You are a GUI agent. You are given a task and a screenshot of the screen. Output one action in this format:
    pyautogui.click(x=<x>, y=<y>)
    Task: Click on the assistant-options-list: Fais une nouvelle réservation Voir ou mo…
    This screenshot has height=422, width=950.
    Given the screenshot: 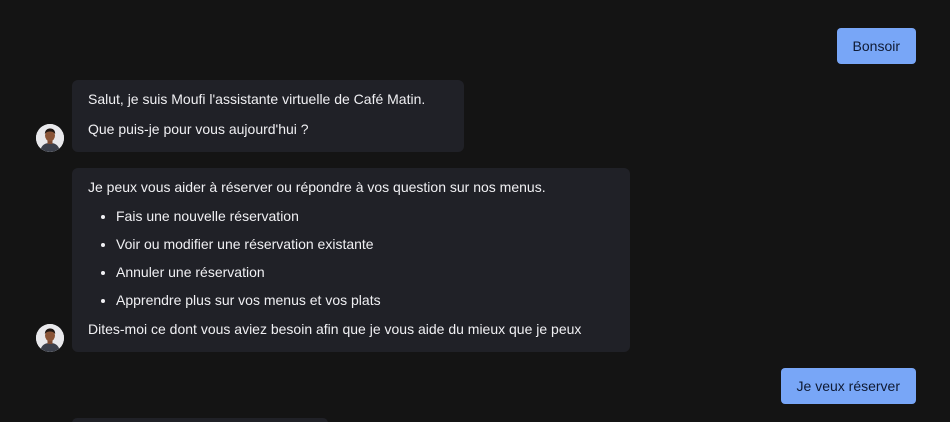 What is the action you would take?
    pyautogui.click(x=351, y=258)
    